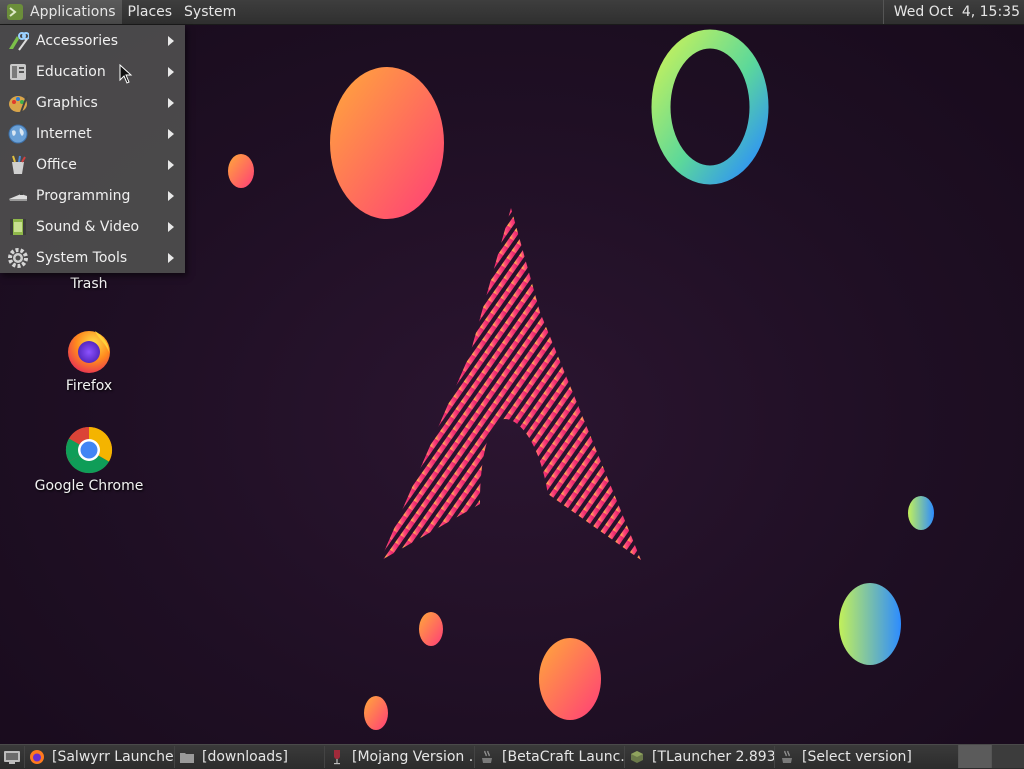  I want to click on applications-menu-button: Applications, so click(61, 12).